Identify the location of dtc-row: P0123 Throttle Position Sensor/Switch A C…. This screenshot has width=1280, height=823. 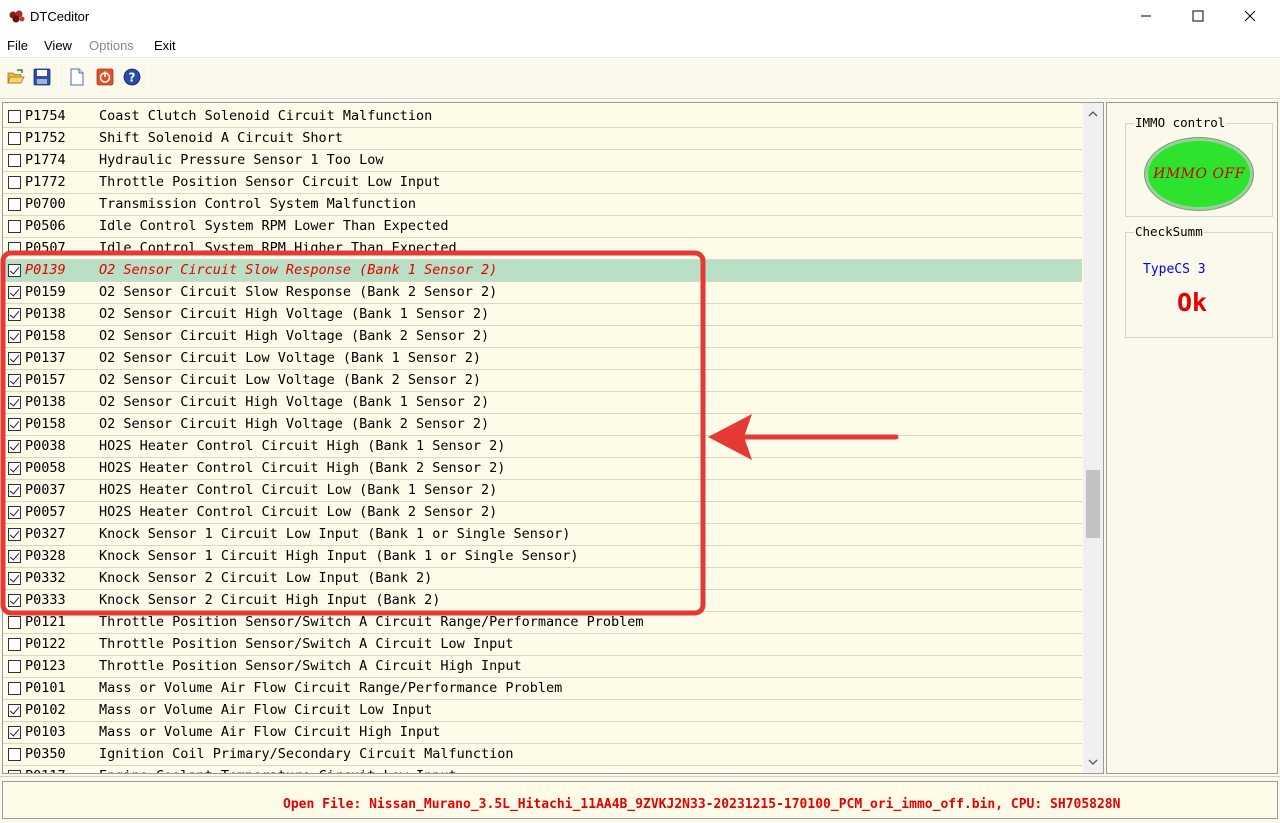
(542, 667).